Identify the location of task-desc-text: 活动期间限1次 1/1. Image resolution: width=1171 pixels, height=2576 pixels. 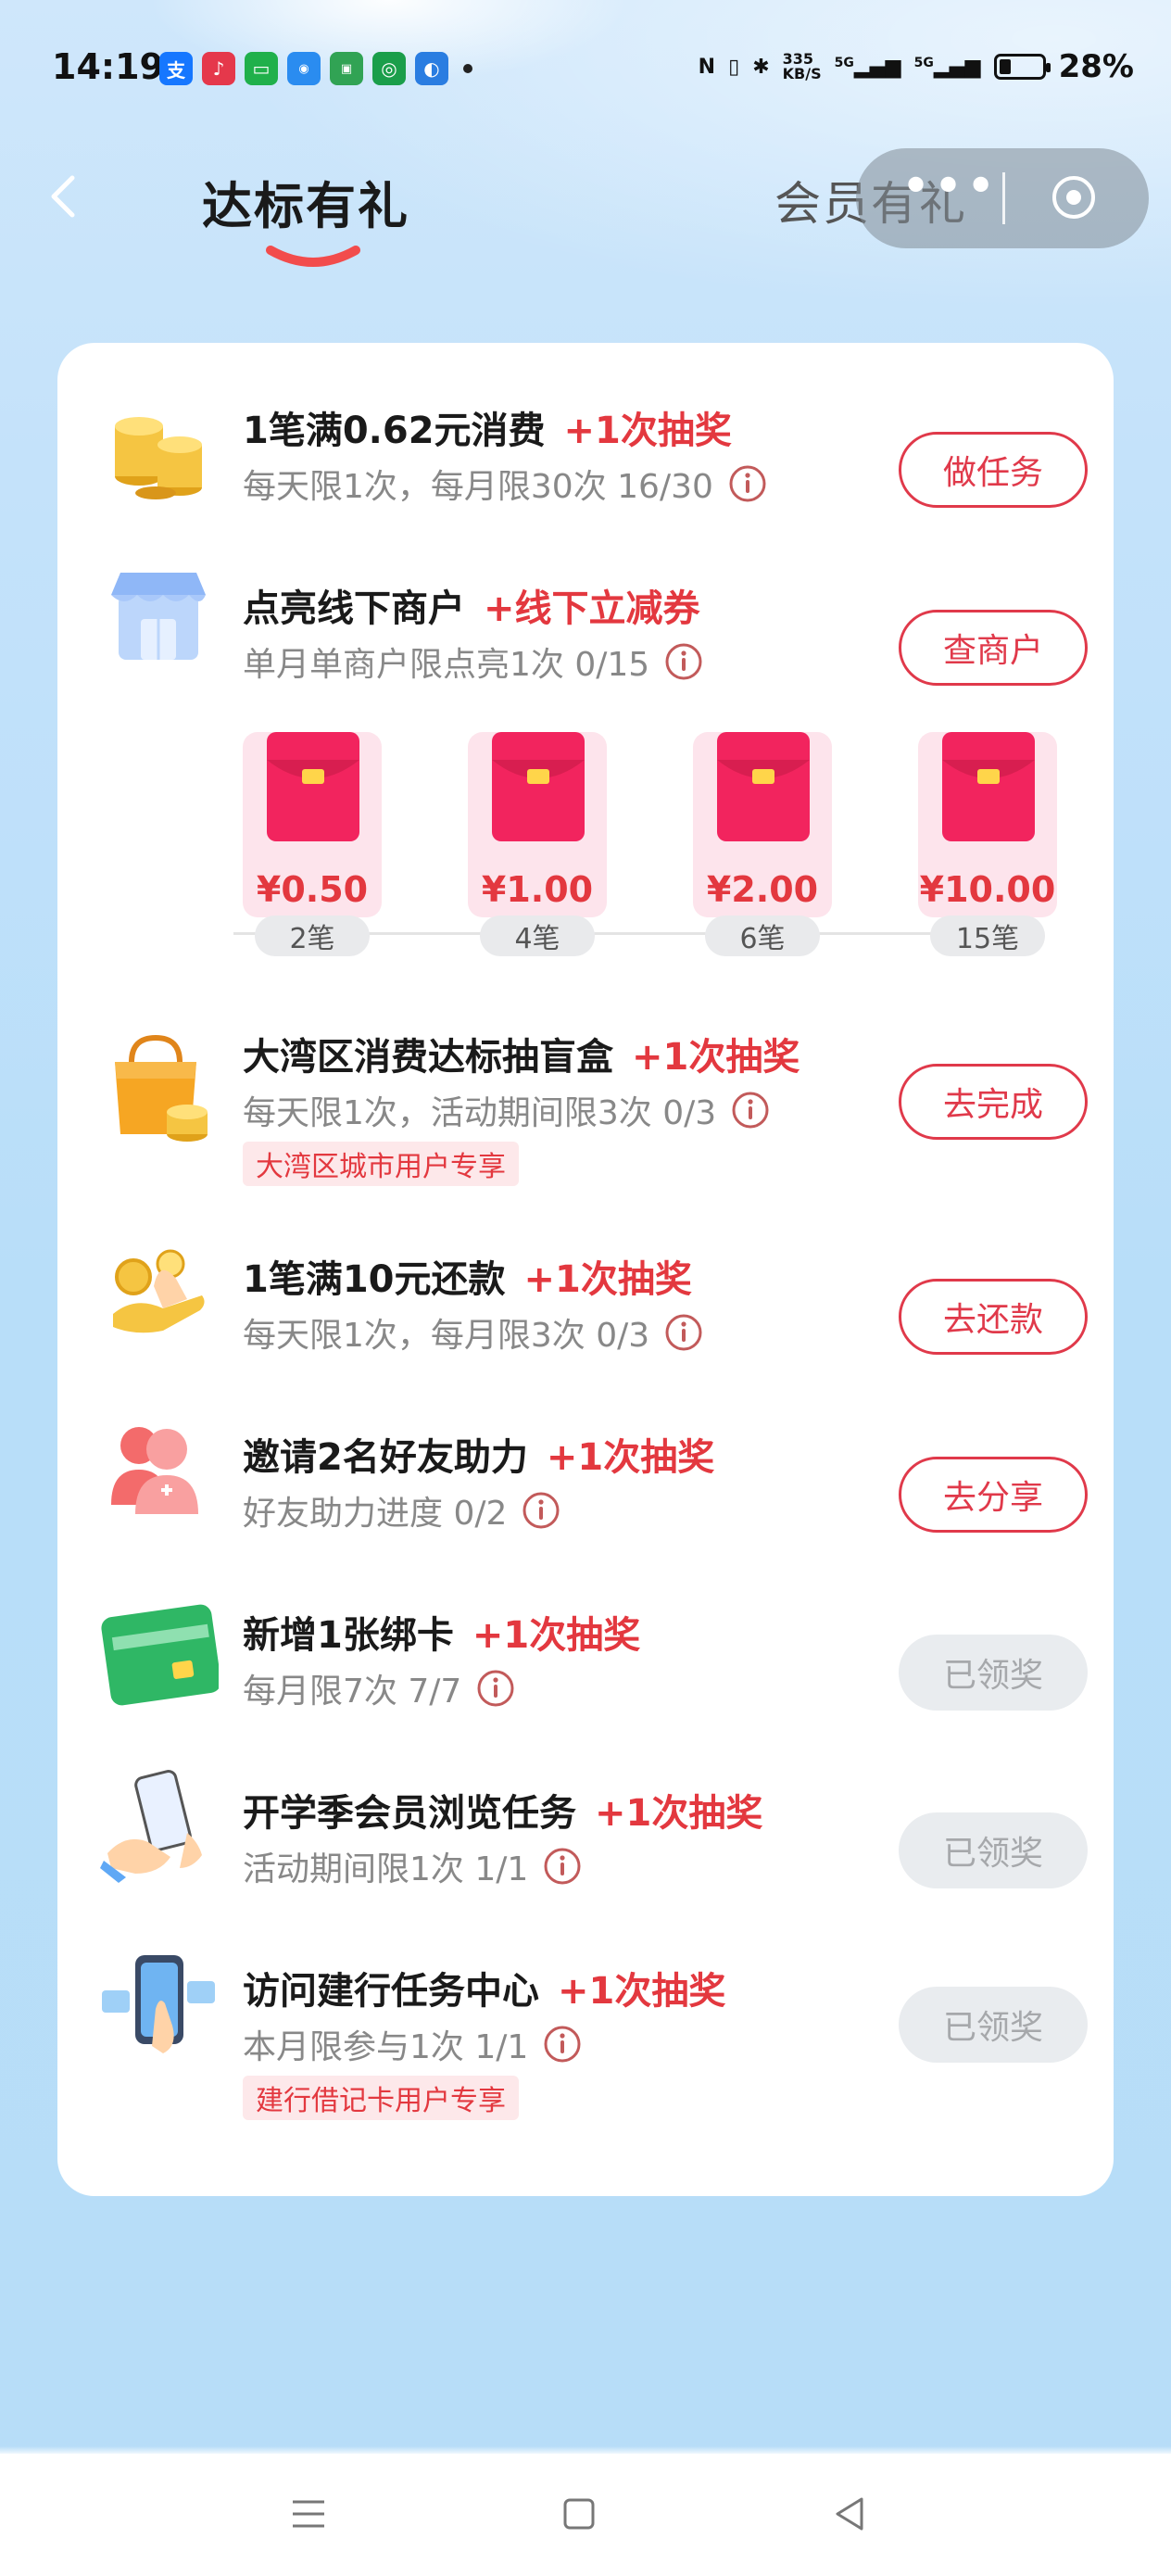
(386, 1869).